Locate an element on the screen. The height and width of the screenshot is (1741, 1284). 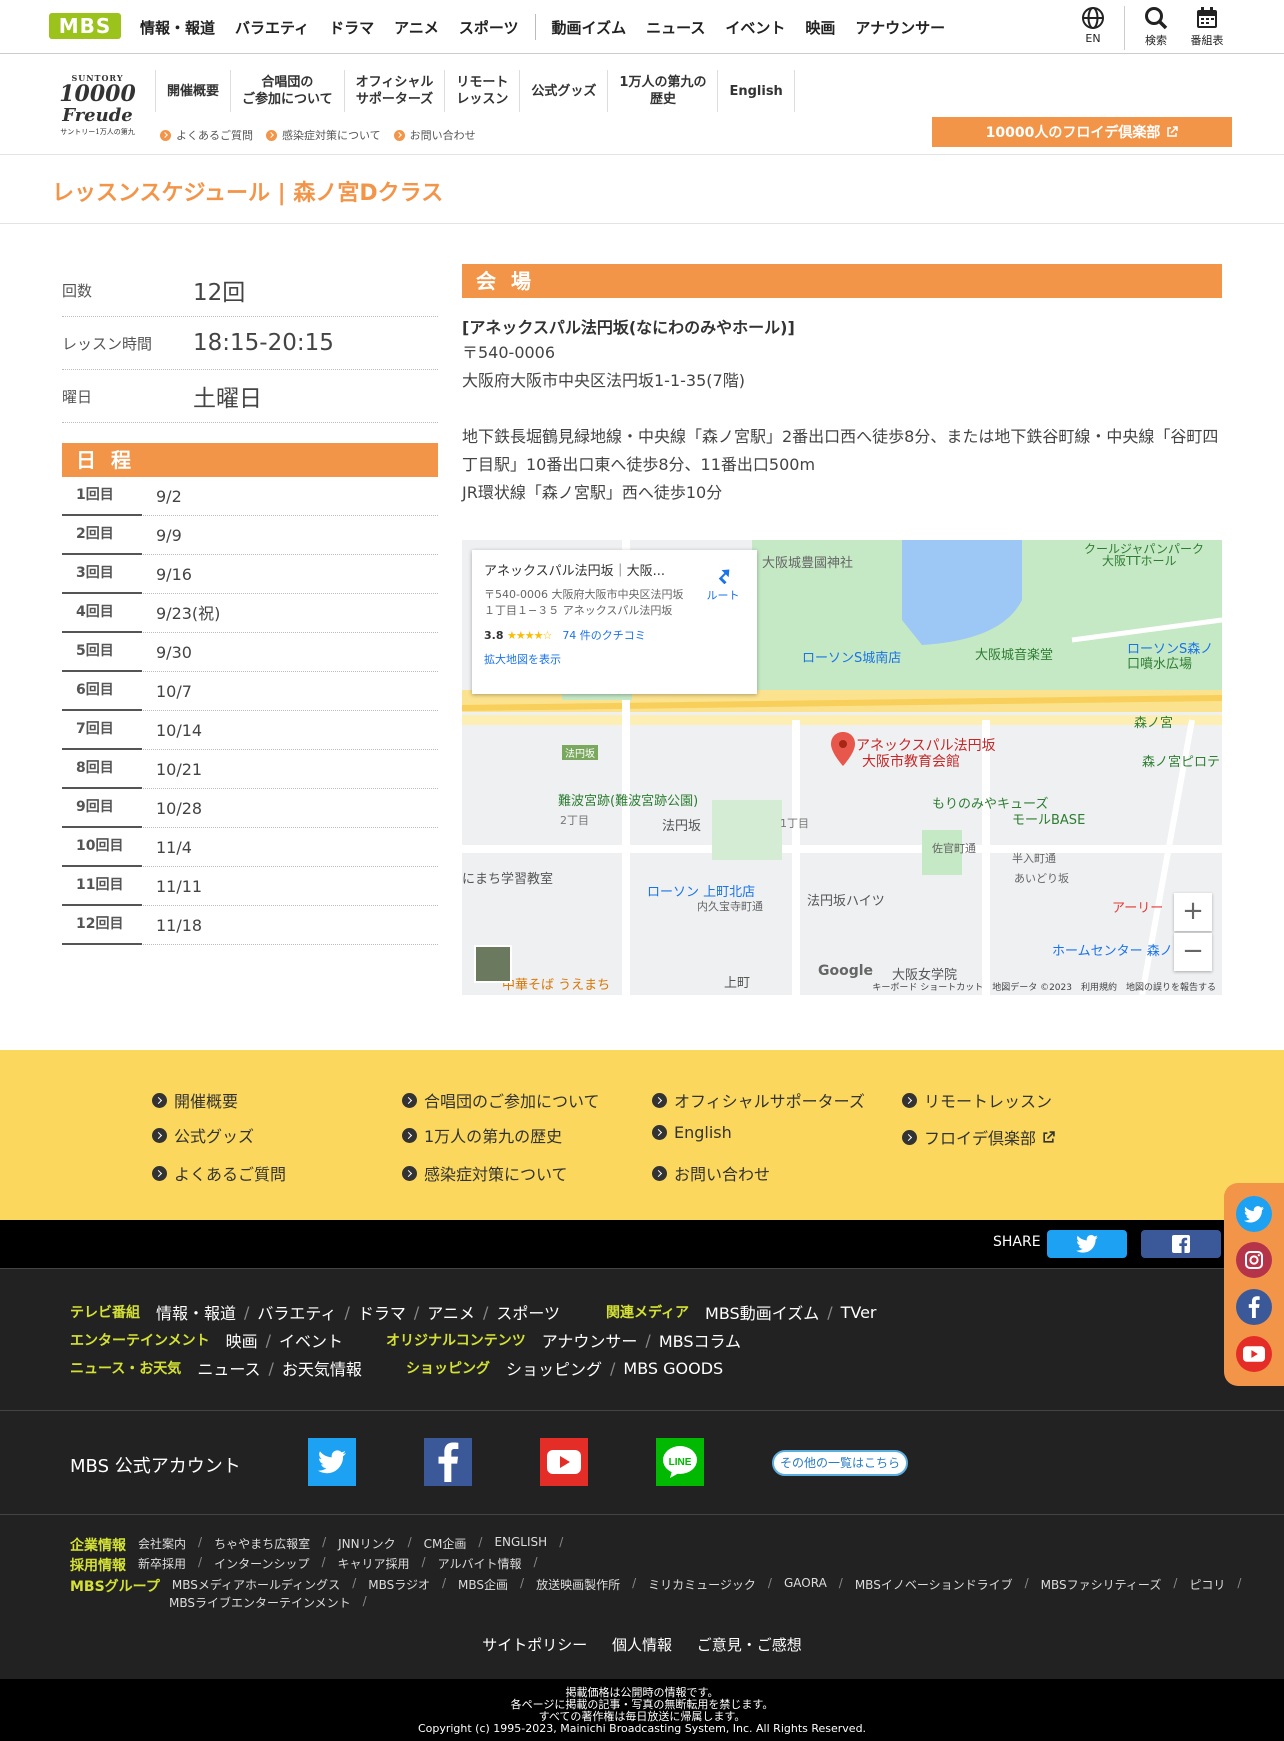
site-policy-link: サイトポリシー is located at coordinates (534, 1645).